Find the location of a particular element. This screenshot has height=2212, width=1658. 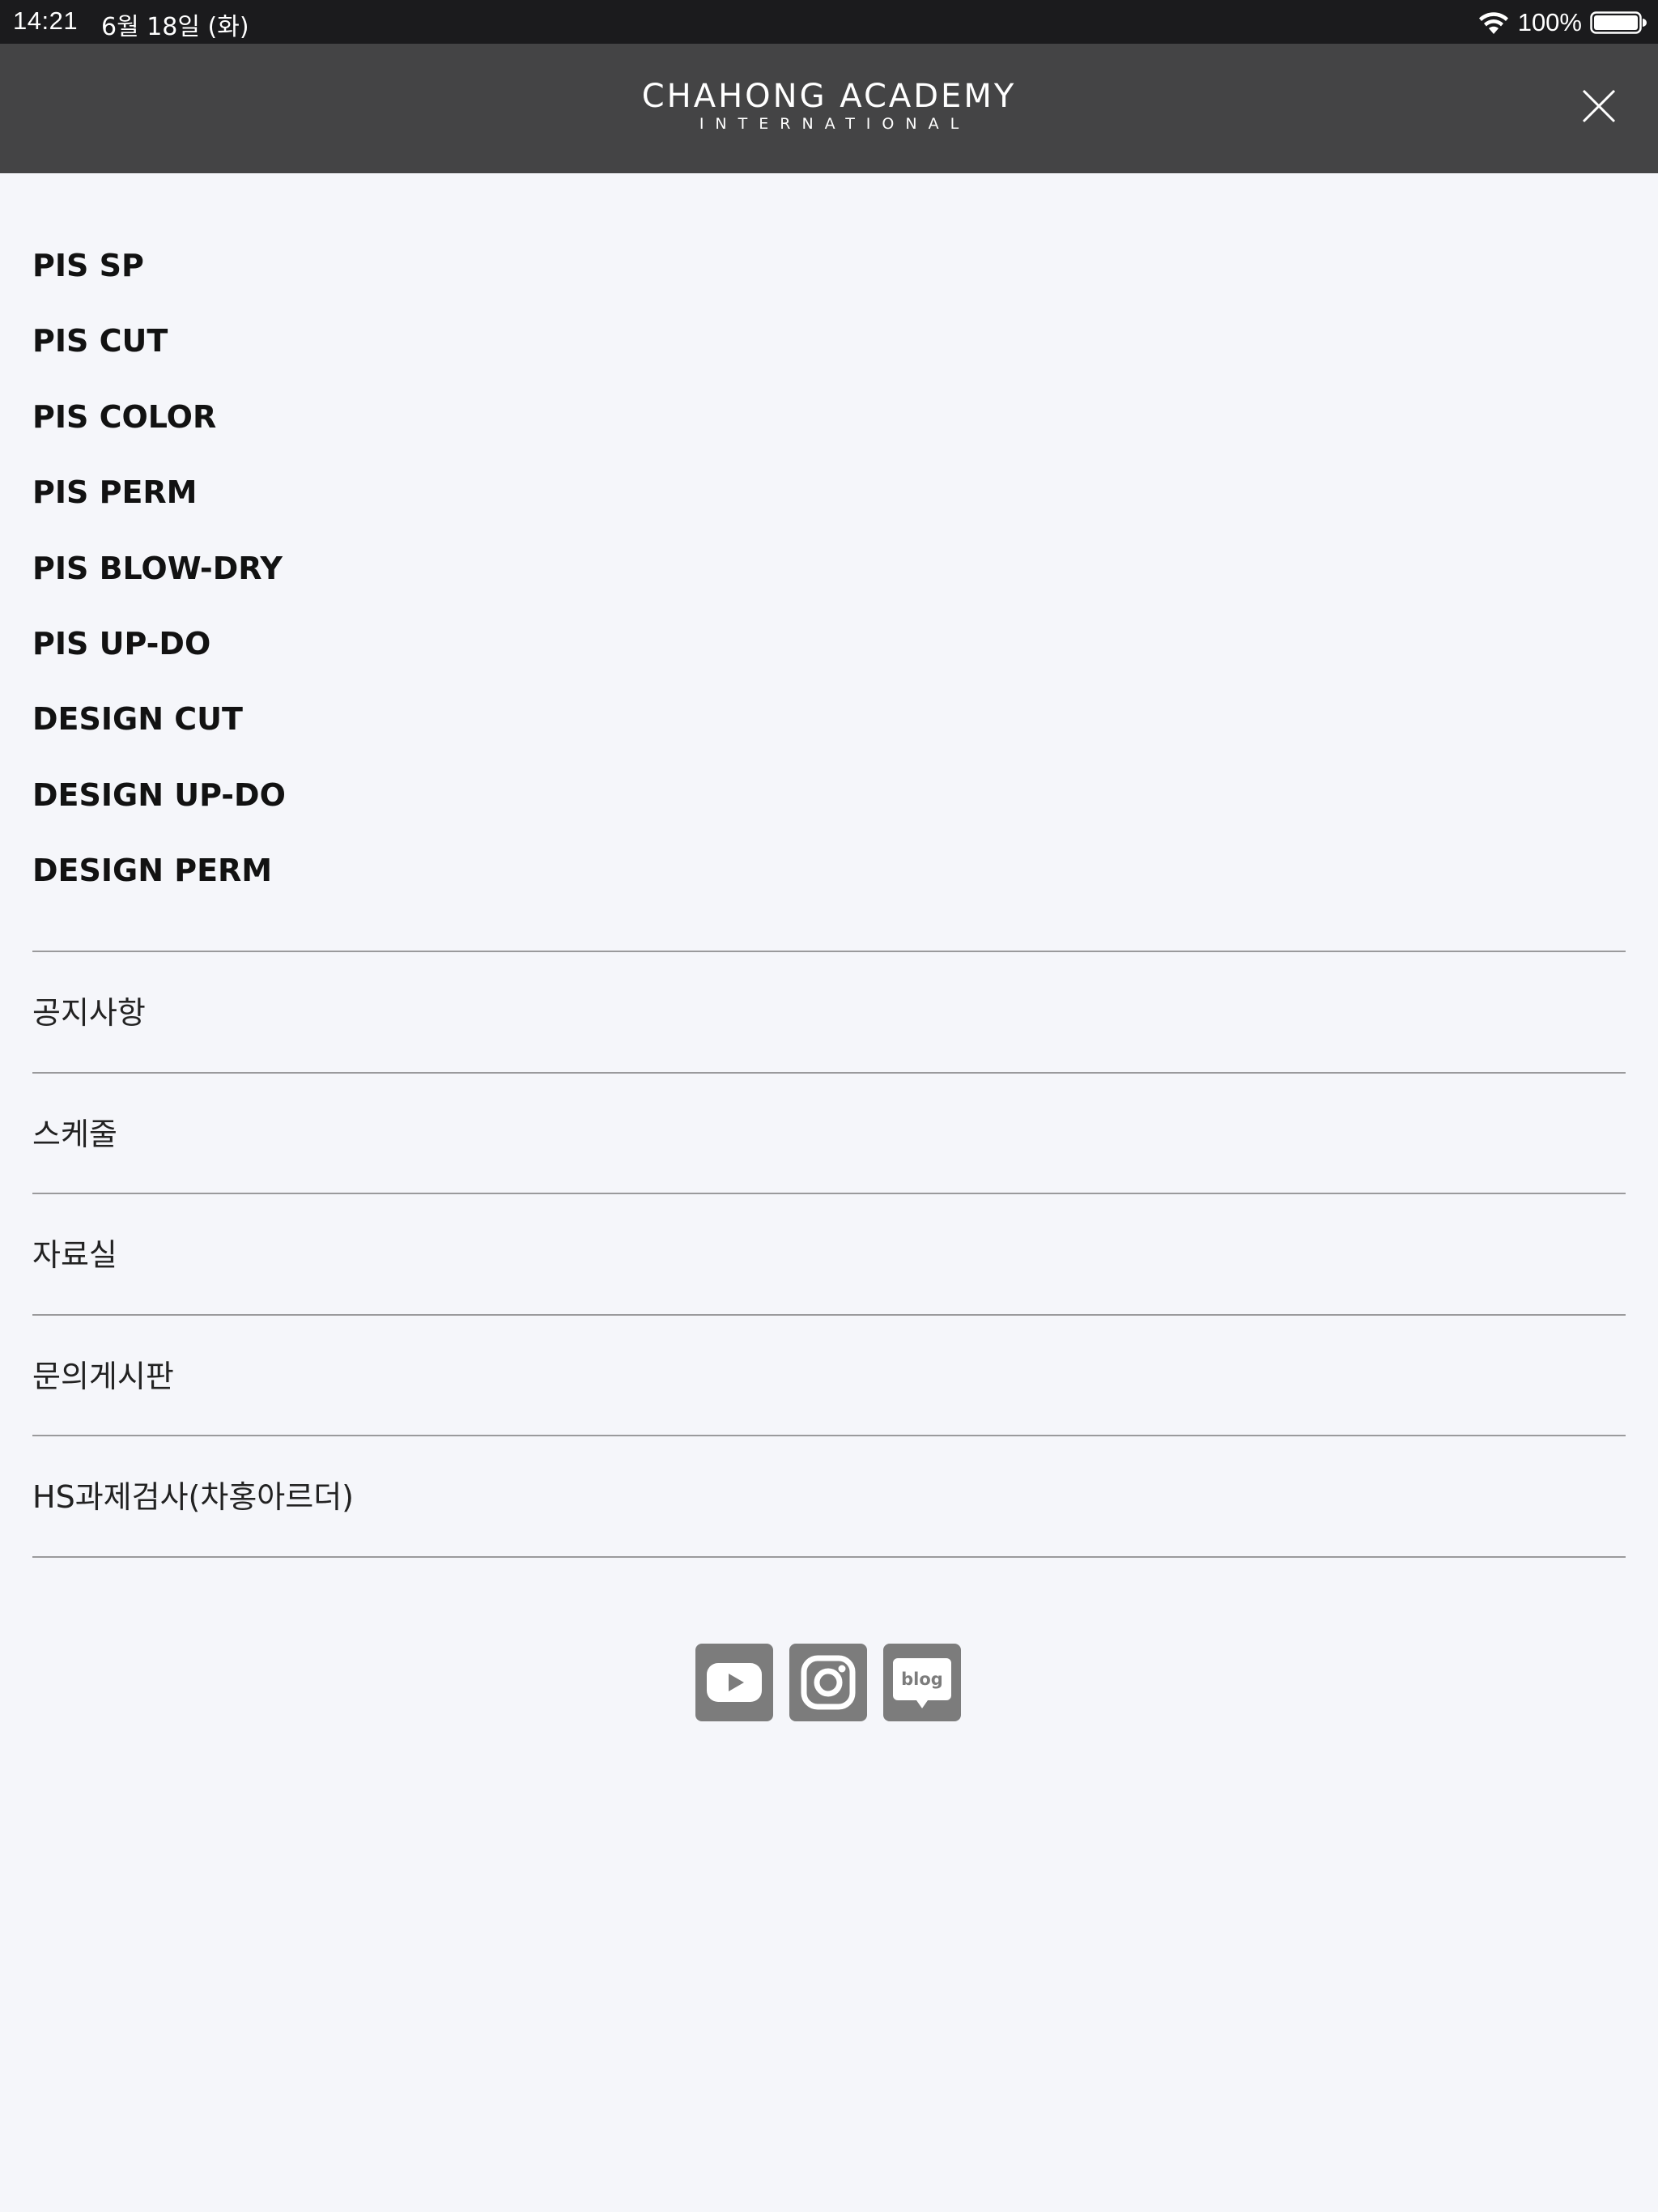

app-header: CHAHONG ACADEMY INTERNATIONAL is located at coordinates (829, 109).